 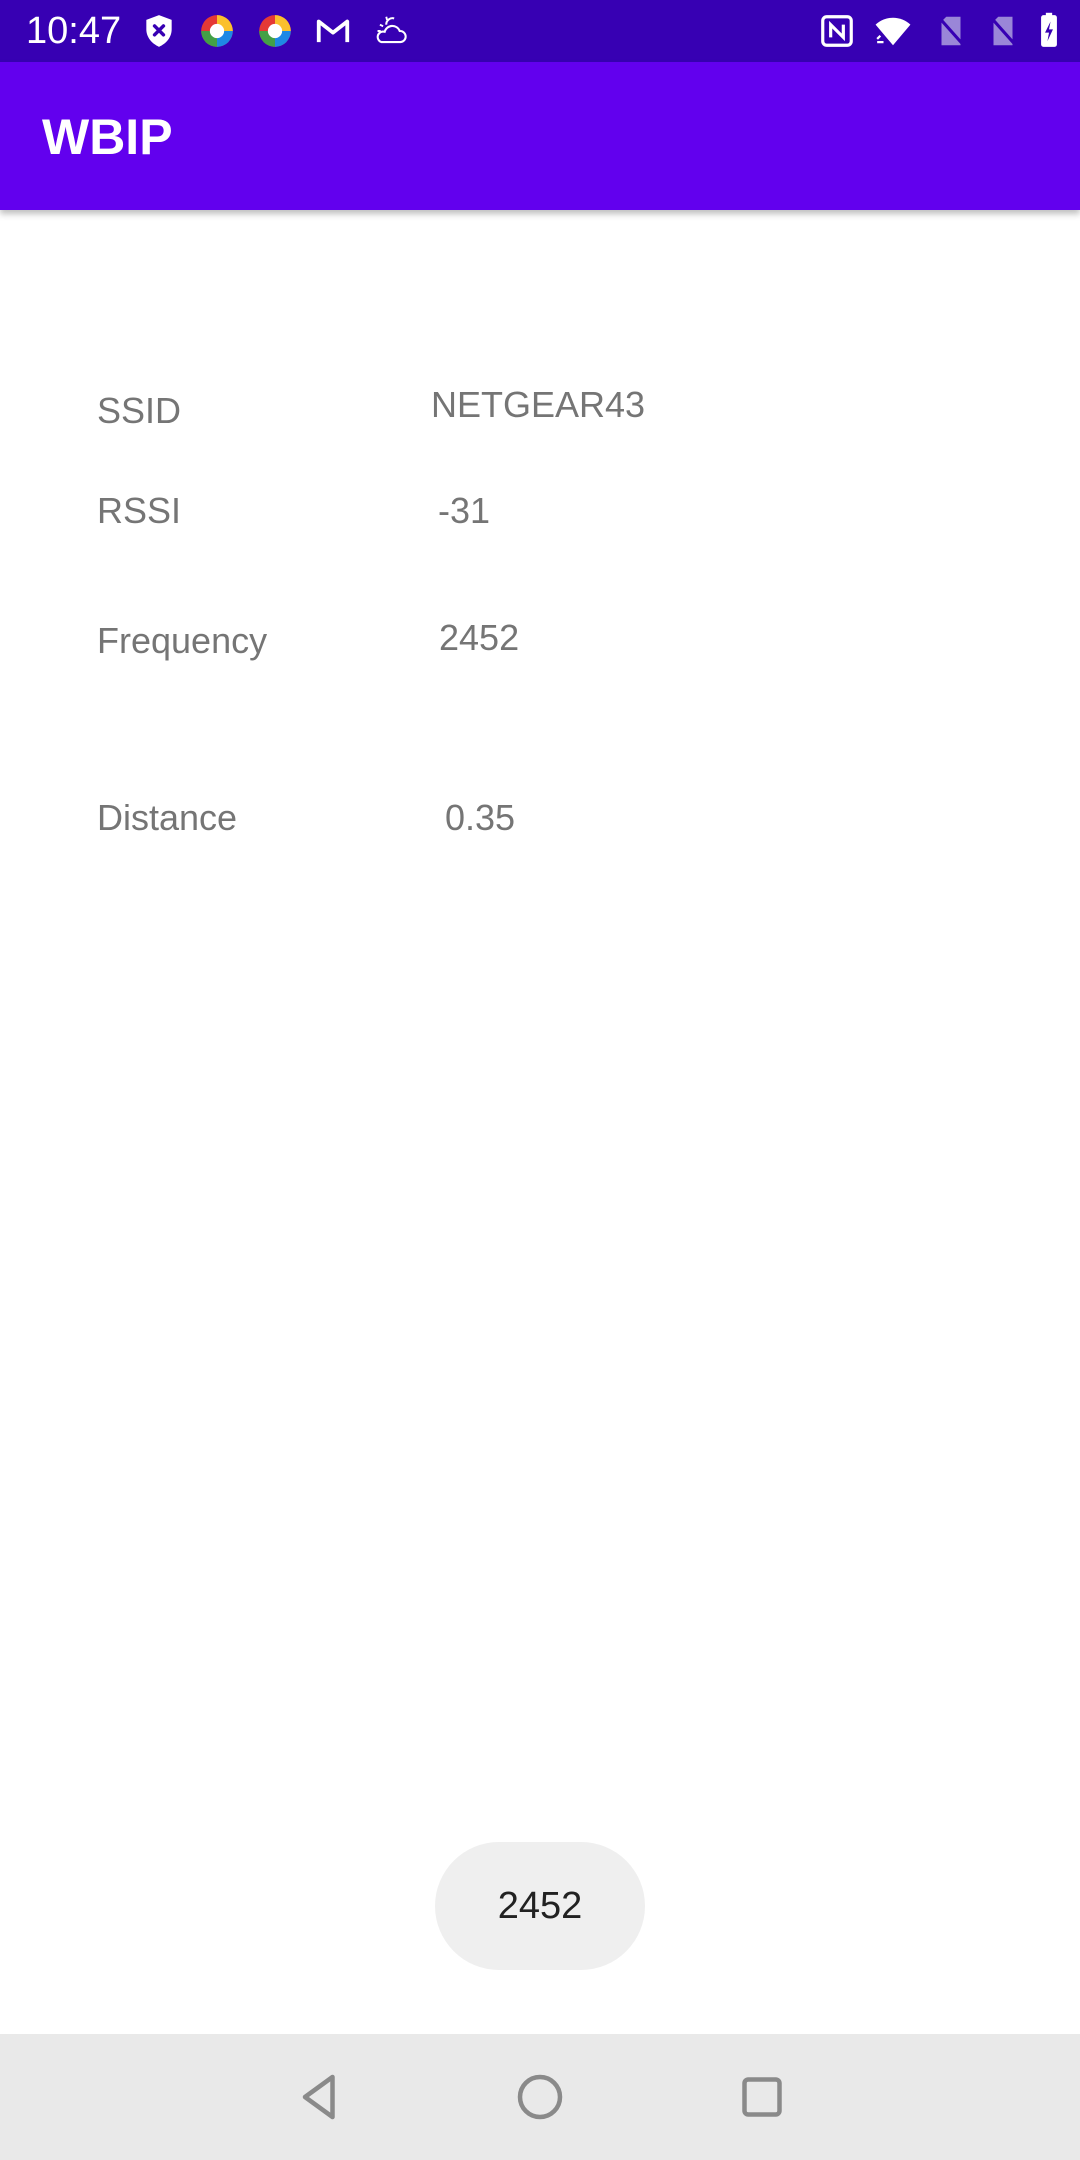 I want to click on frequency-value: 2452, so click(x=479, y=637).